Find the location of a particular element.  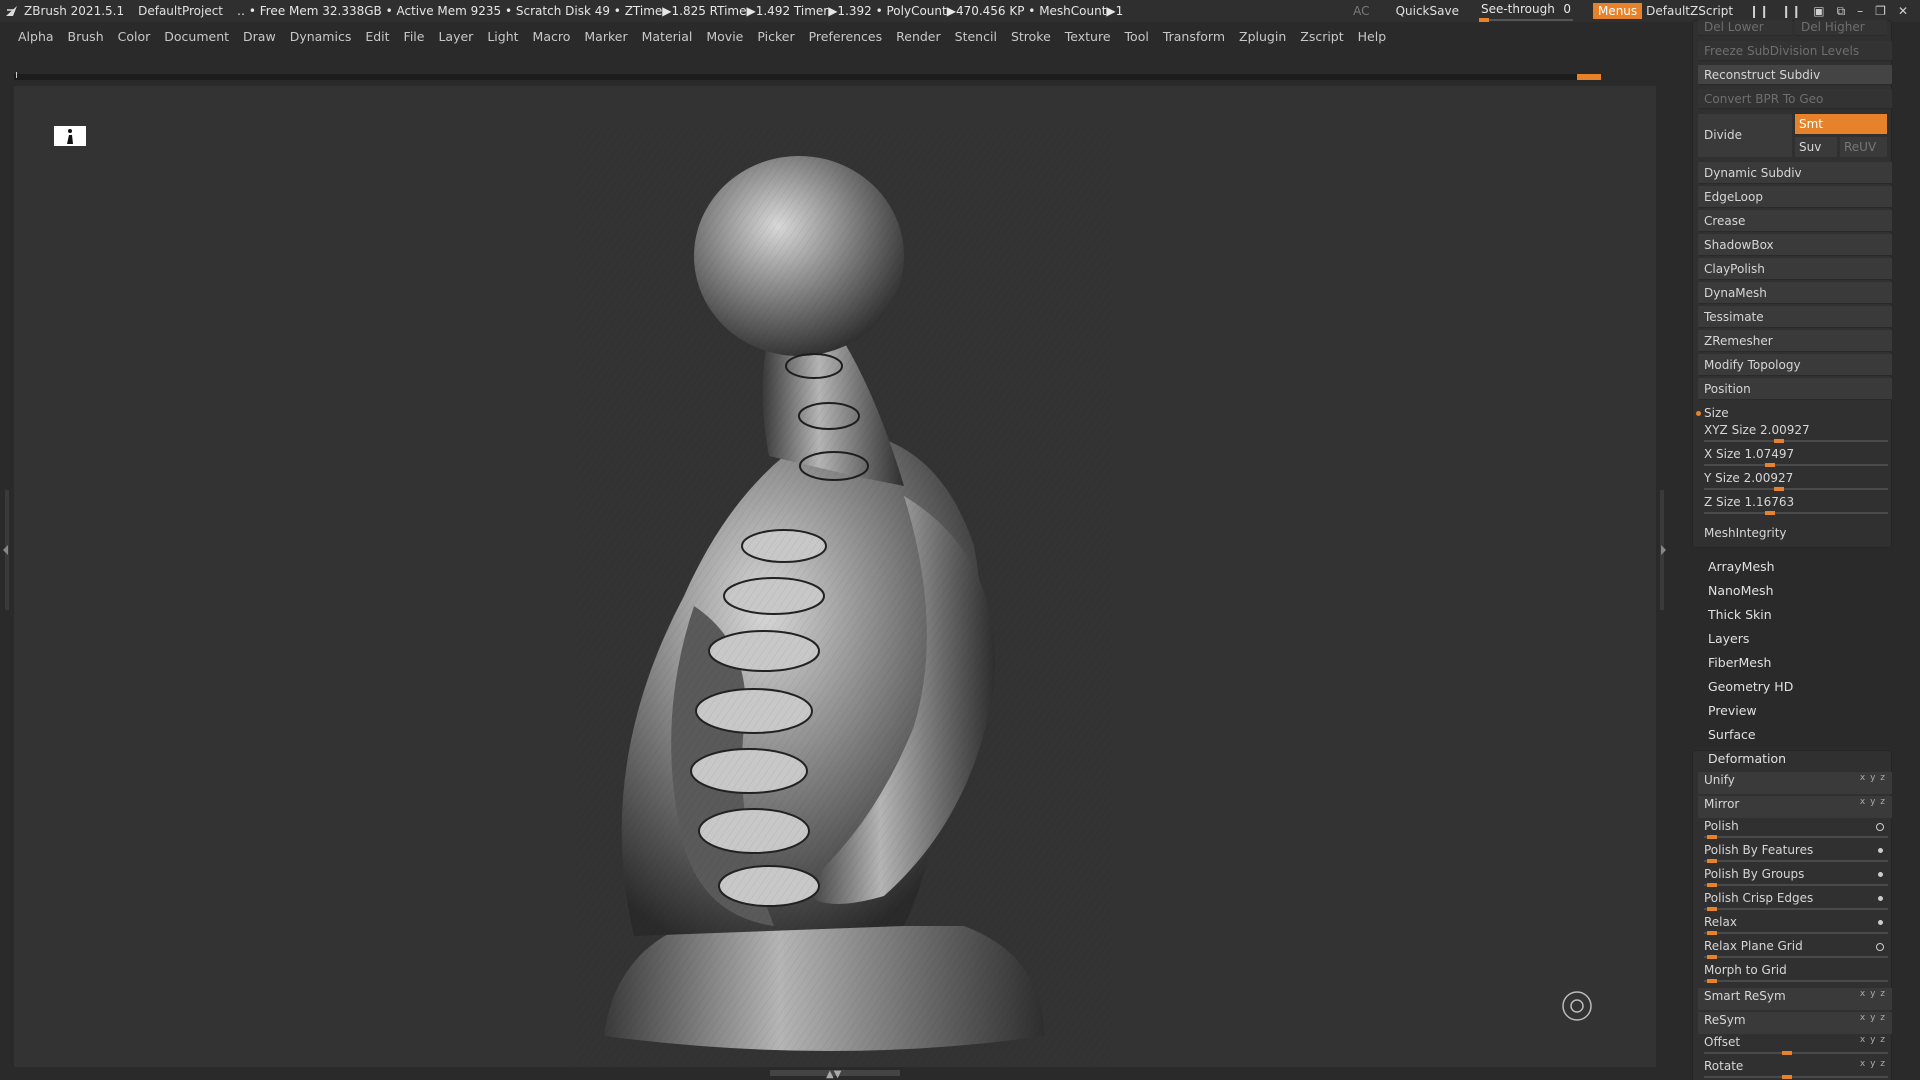

deformation-relax-plane-grid: Relax Plane Grid is located at coordinates (1795, 949).